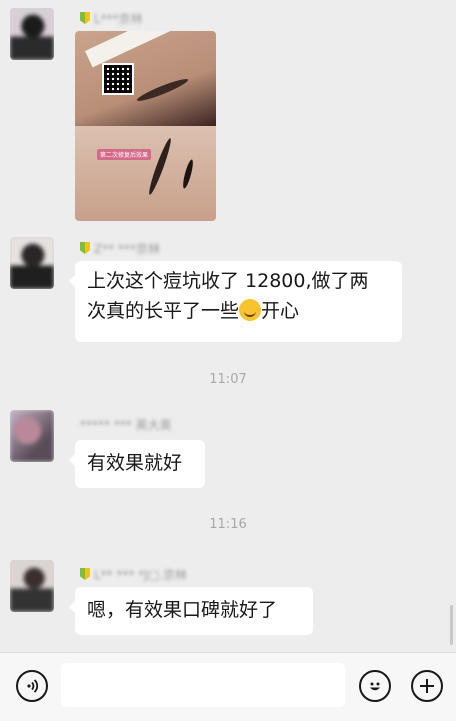  What do you see at coordinates (118, 79) in the screenshot?
I see `qr-code-icon` at bounding box center [118, 79].